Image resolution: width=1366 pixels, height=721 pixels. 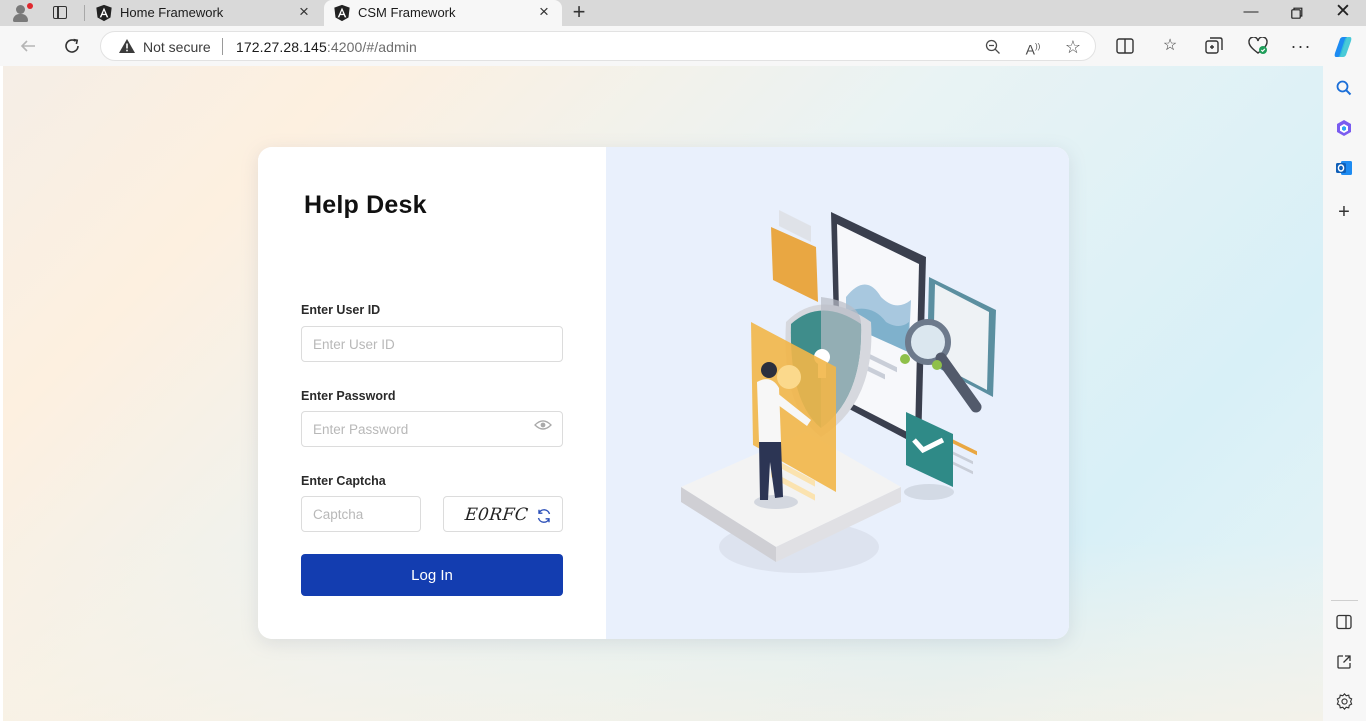 I want to click on user-id-input, so click(x=432, y=344).